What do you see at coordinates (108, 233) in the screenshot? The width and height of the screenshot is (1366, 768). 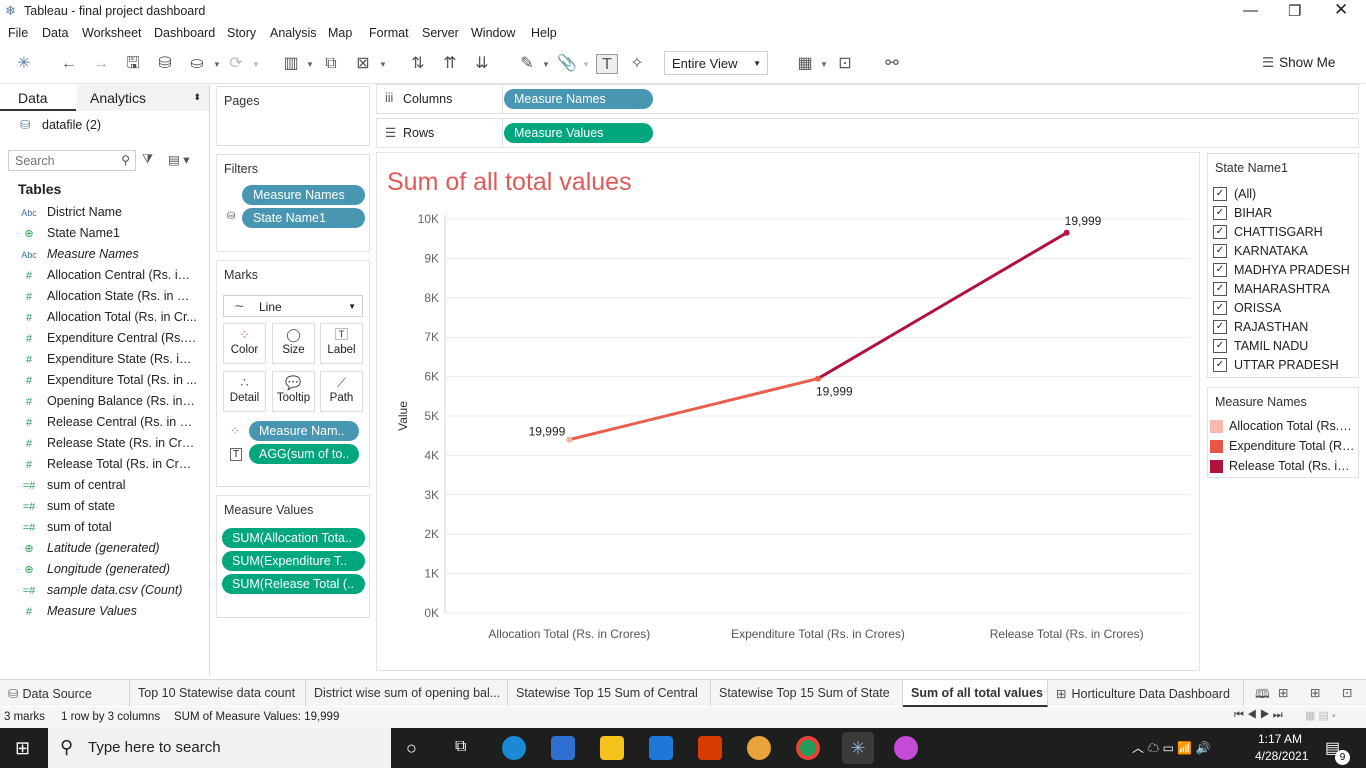 I see `field-item: ⊕ State Name1` at bounding box center [108, 233].